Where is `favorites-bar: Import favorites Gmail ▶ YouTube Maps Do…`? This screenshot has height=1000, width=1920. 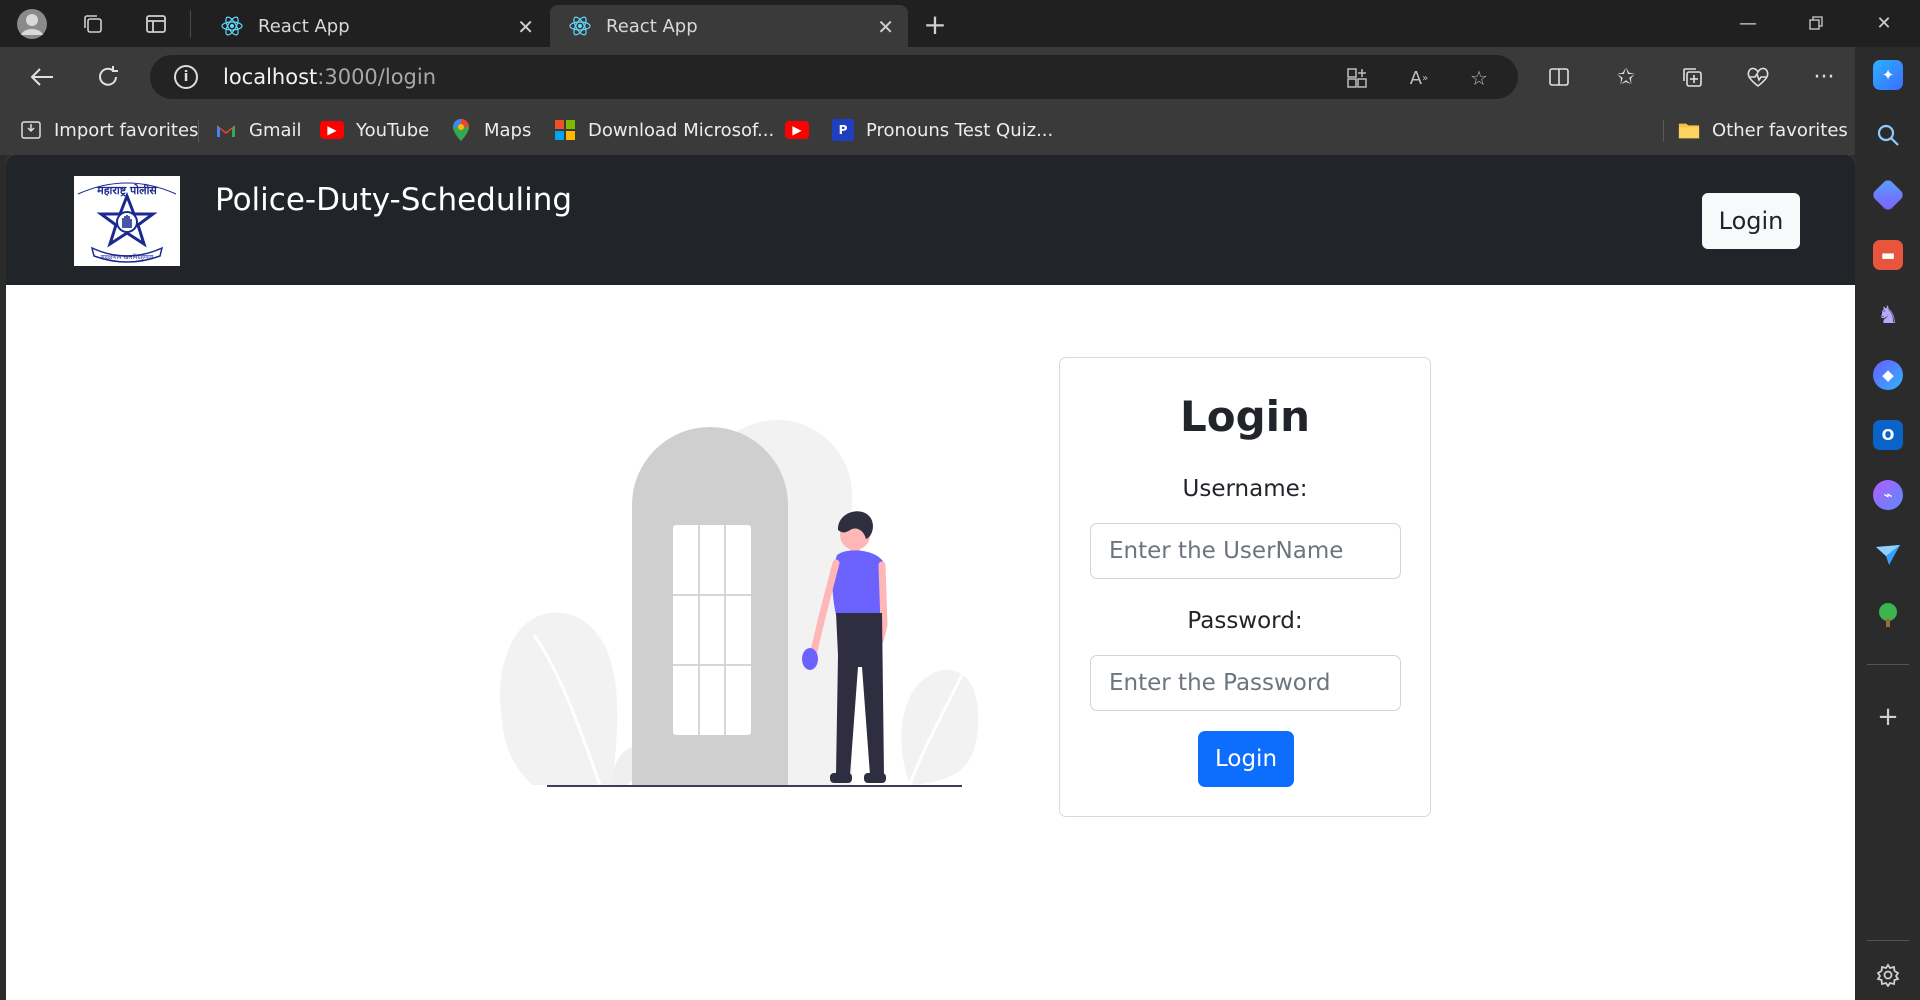 favorites-bar: Import favorites Gmail ▶ YouTube Maps Do… is located at coordinates (927, 130).